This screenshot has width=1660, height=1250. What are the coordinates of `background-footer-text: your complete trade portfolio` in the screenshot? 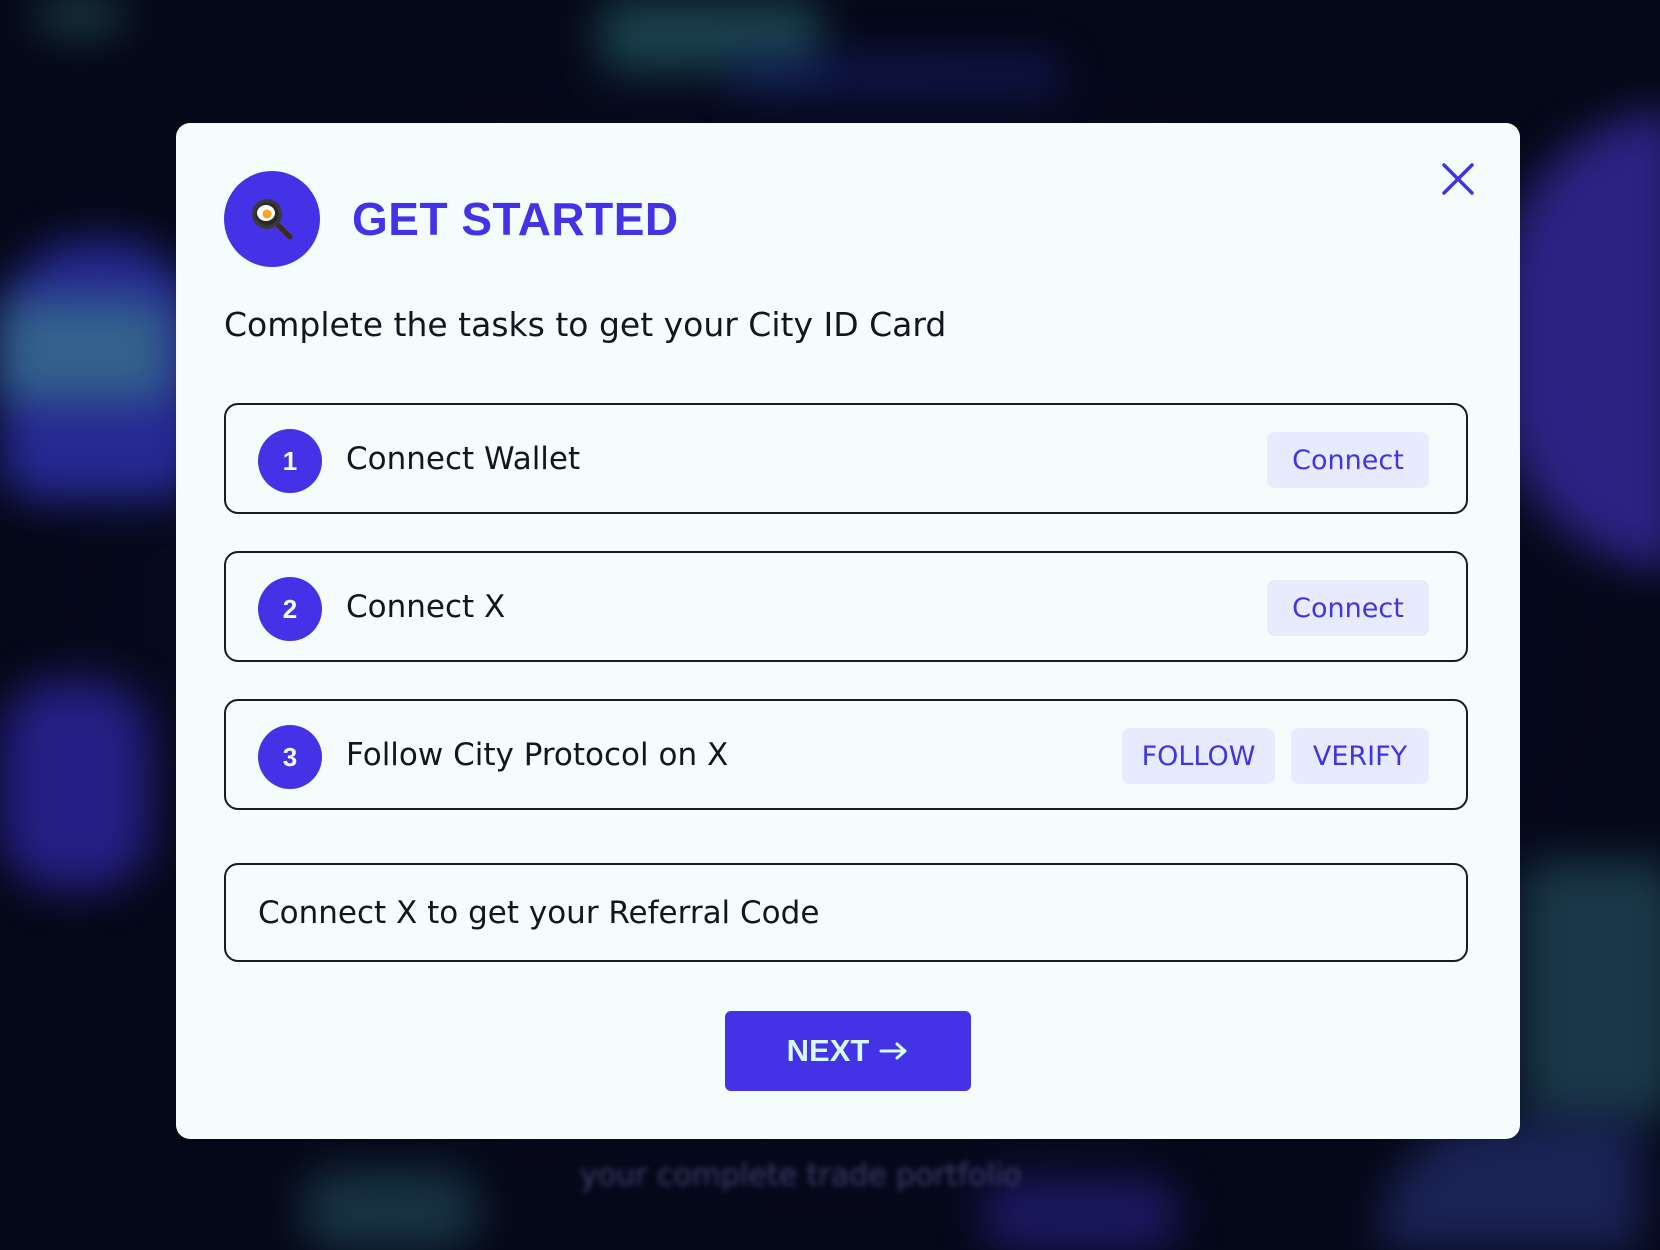 It's located at (801, 1175).